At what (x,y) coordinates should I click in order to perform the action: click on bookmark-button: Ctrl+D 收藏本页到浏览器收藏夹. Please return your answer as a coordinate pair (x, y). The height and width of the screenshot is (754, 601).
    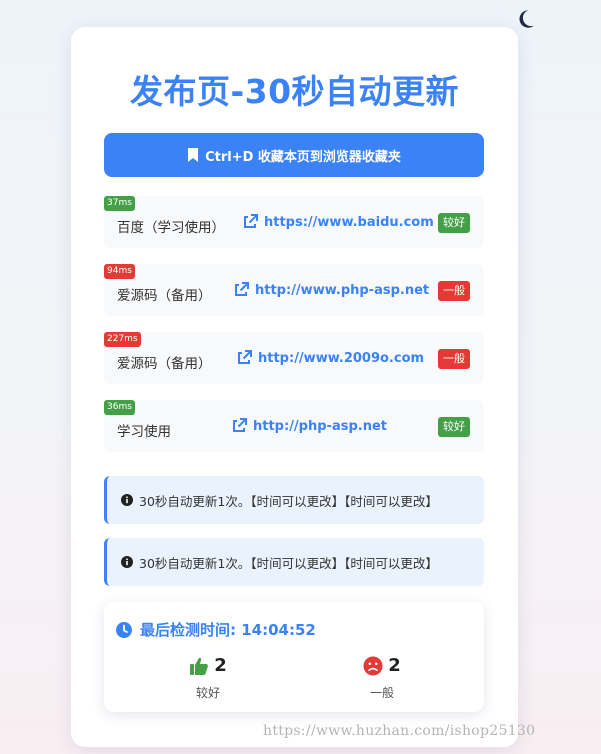
    Looking at the image, I should click on (294, 155).